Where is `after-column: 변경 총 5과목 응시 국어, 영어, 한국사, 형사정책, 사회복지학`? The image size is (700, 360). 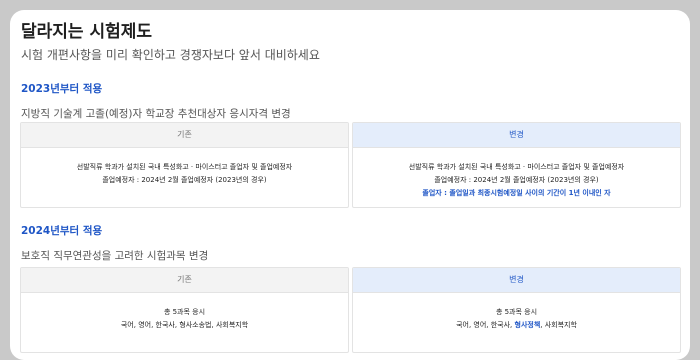 after-column: 변경 총 5과목 응시 국어, 영어, 한국사, 형사정책, 사회복지학 is located at coordinates (516, 310).